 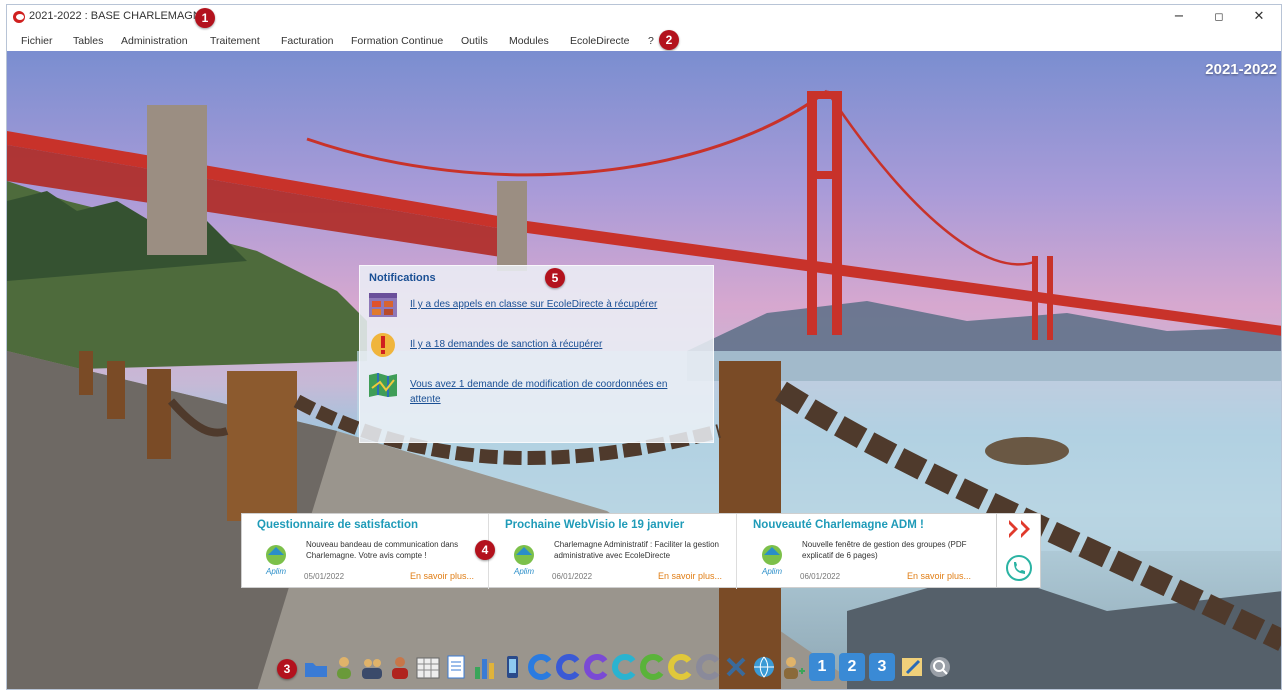 What do you see at coordinates (852, 667) in the screenshot?
I see `number-2-icon: 2` at bounding box center [852, 667].